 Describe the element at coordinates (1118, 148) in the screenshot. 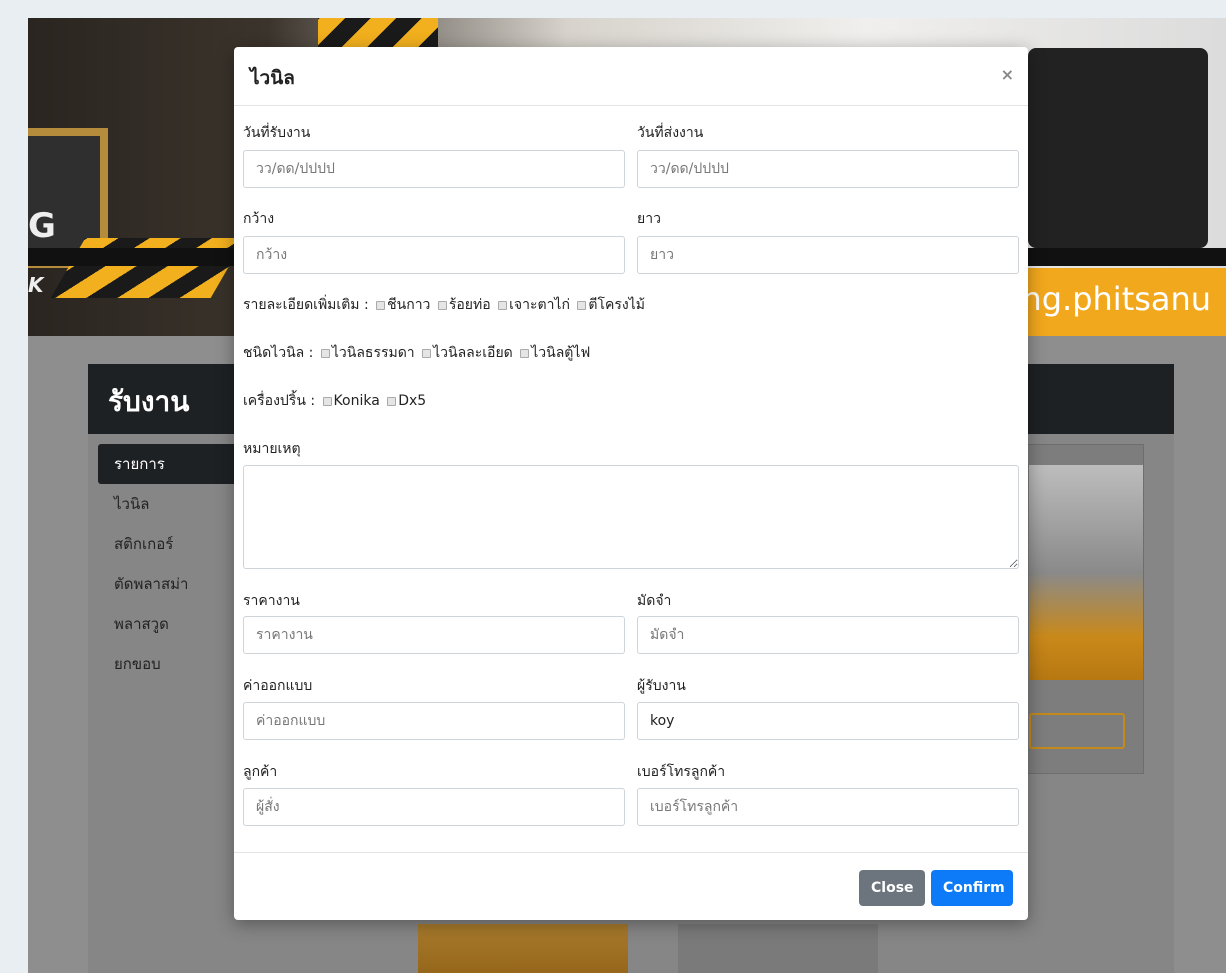

I see `banner-signage` at that location.